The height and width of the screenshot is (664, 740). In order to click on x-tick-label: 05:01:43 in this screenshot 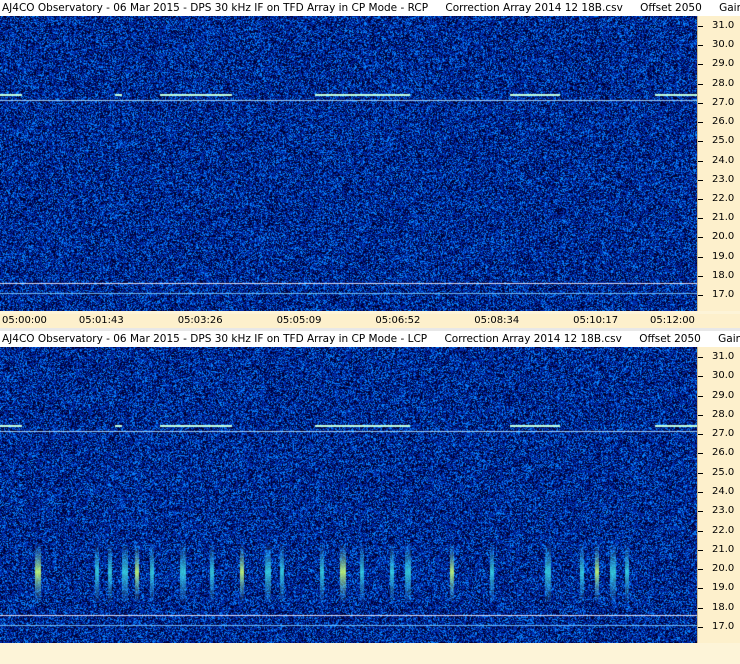, I will do `click(101, 320)`.